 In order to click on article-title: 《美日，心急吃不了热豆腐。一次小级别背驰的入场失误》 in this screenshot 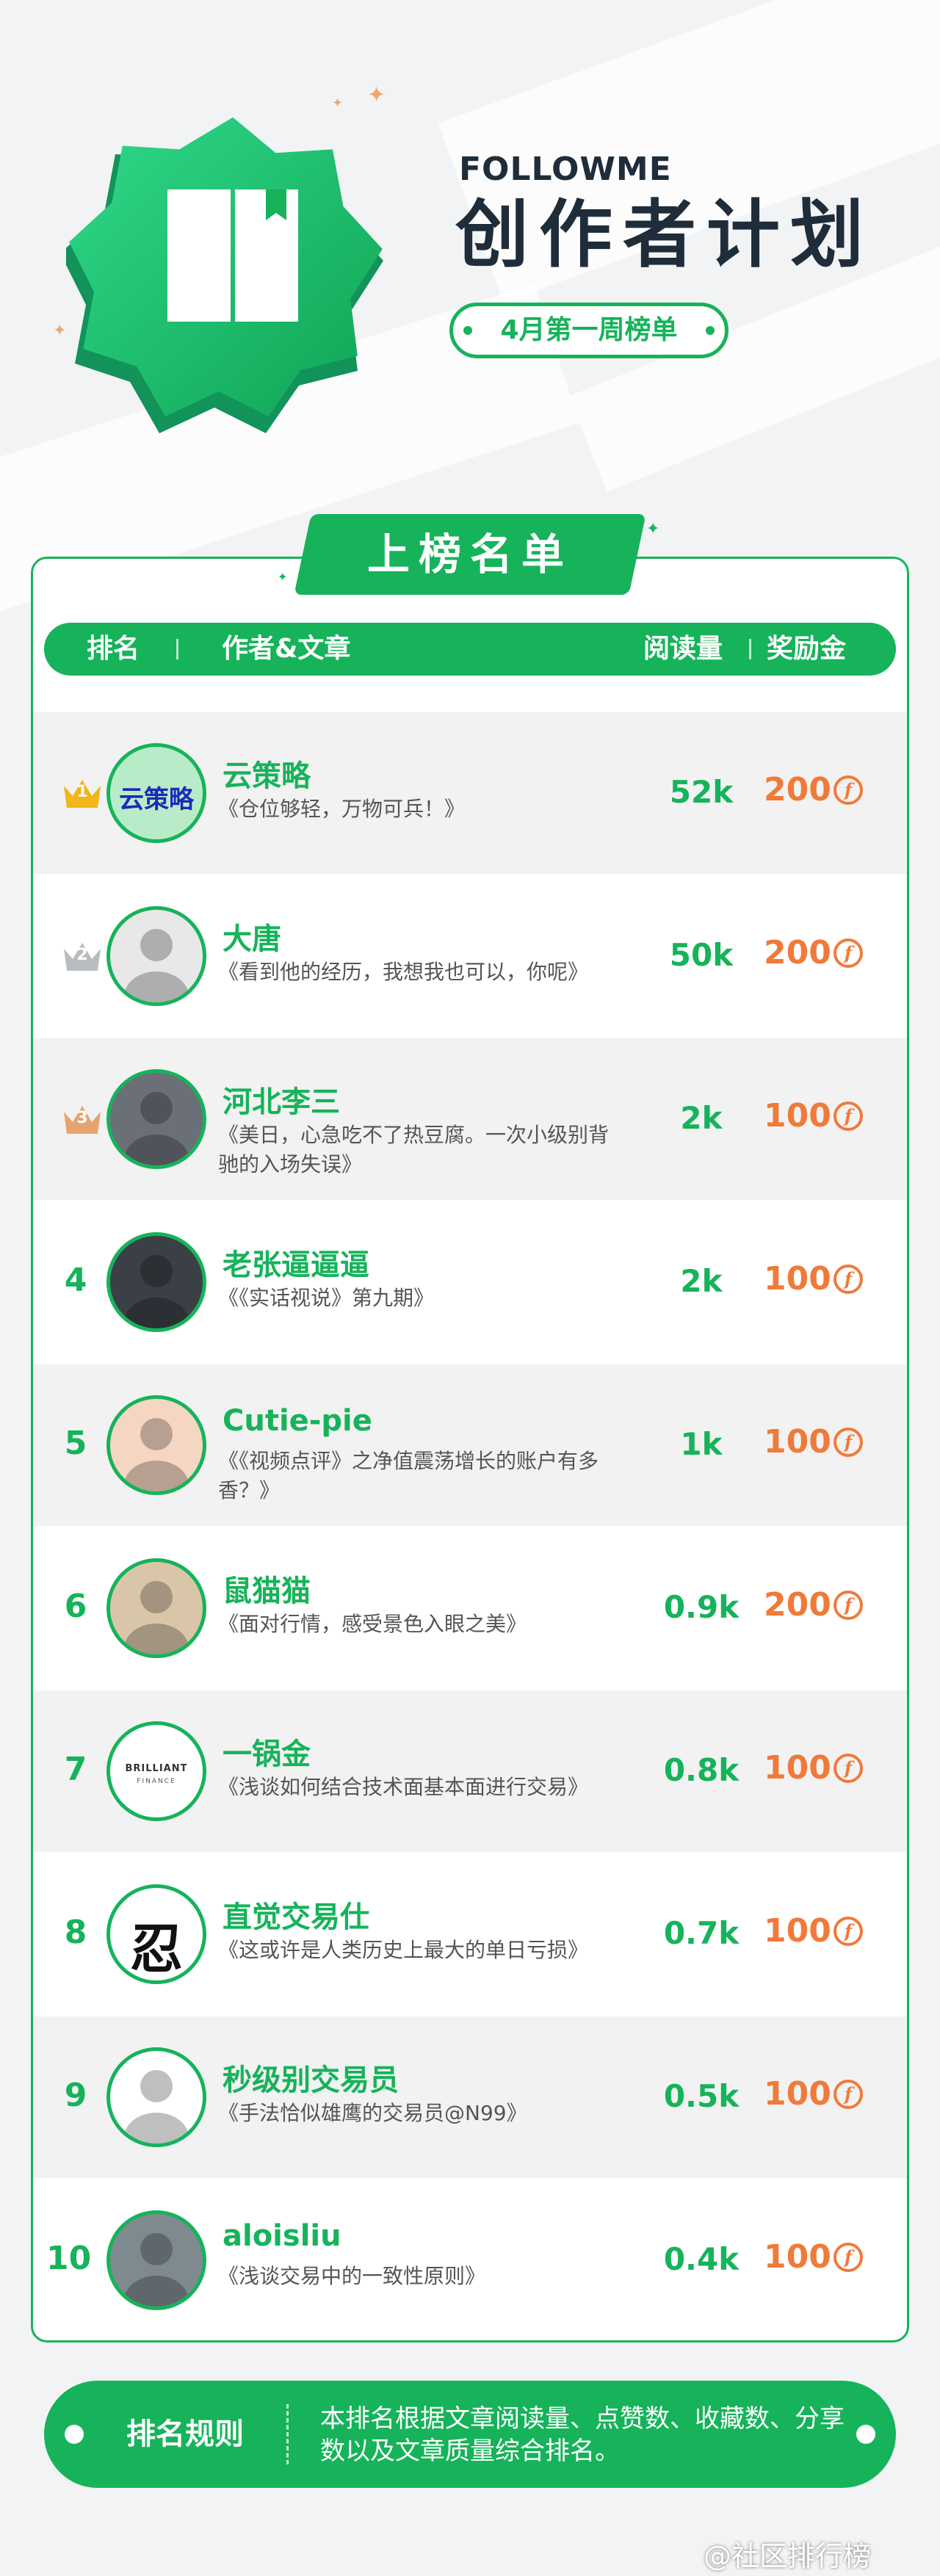, I will do `click(416, 1150)`.